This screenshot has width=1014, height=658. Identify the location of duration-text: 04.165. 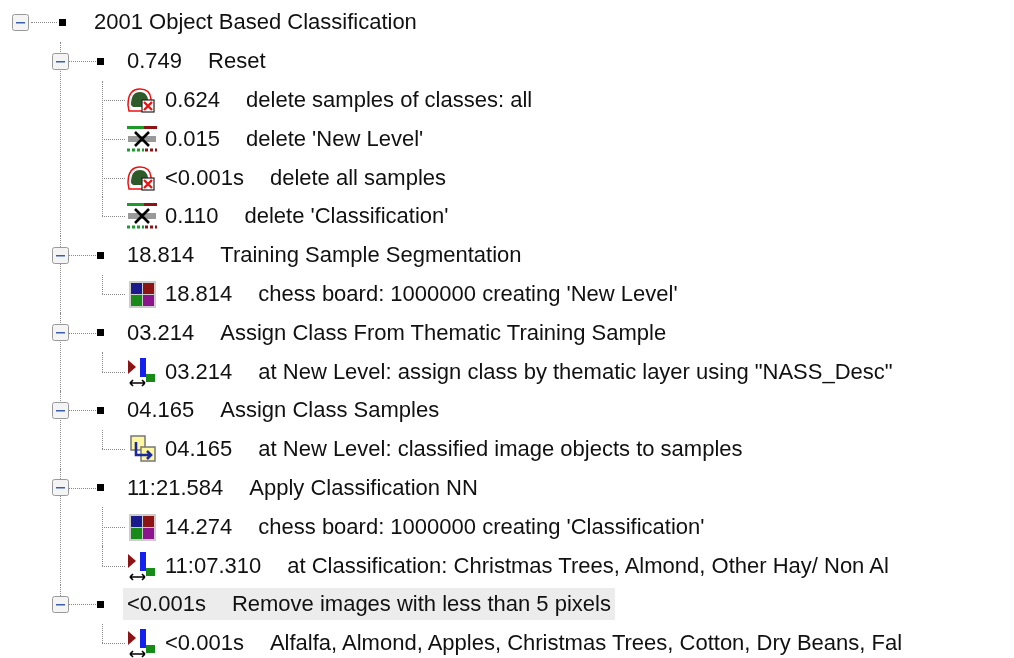
(199, 449).